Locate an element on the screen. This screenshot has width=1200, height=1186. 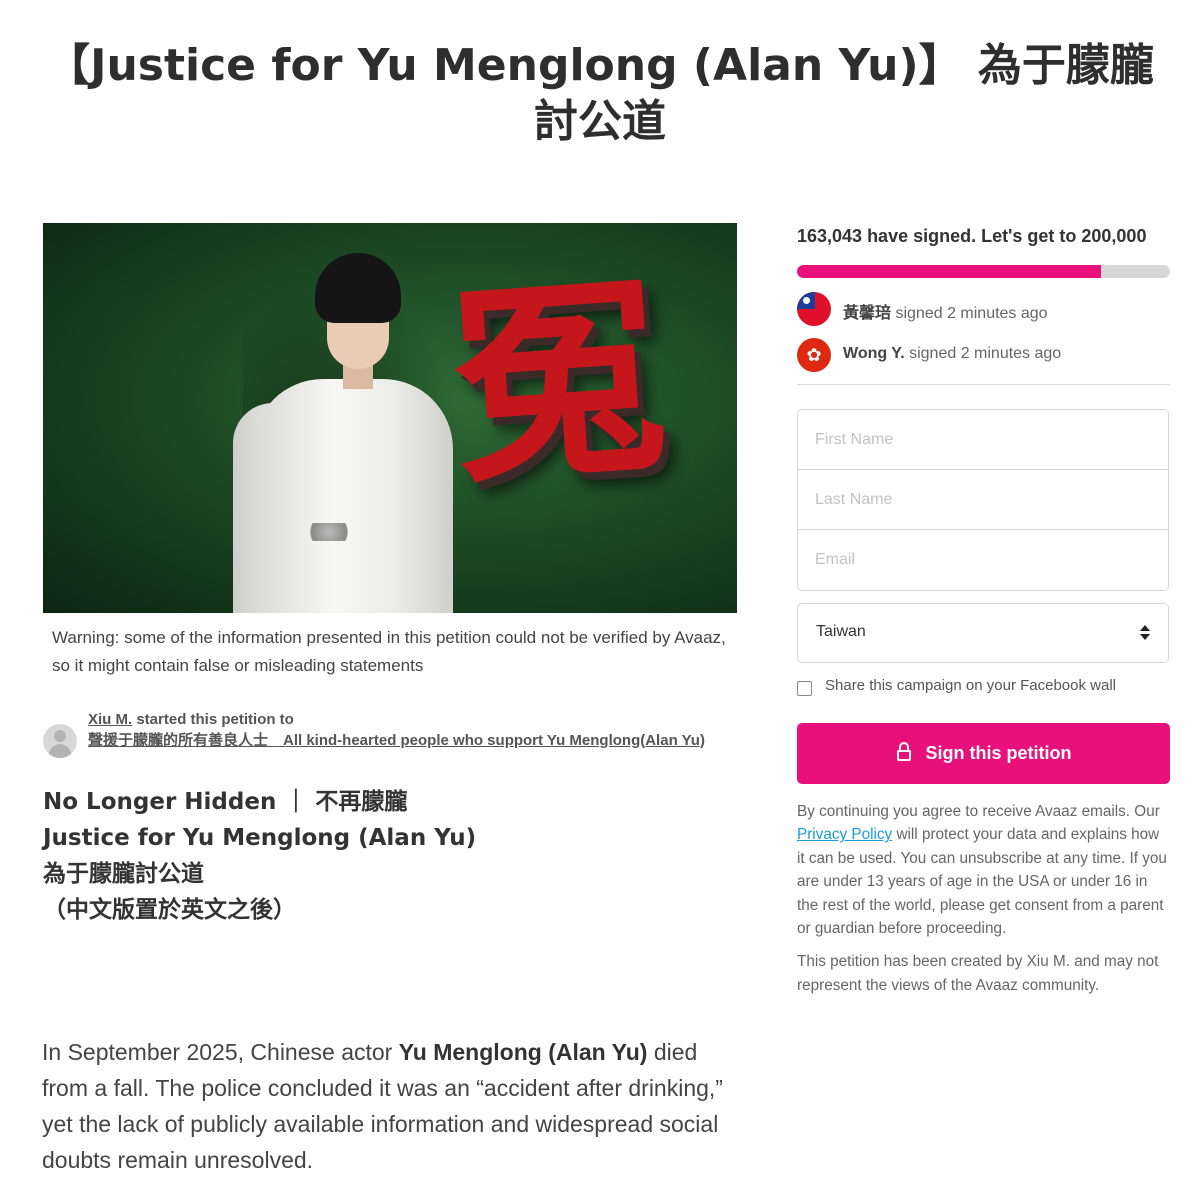
email-field is located at coordinates (983, 560).